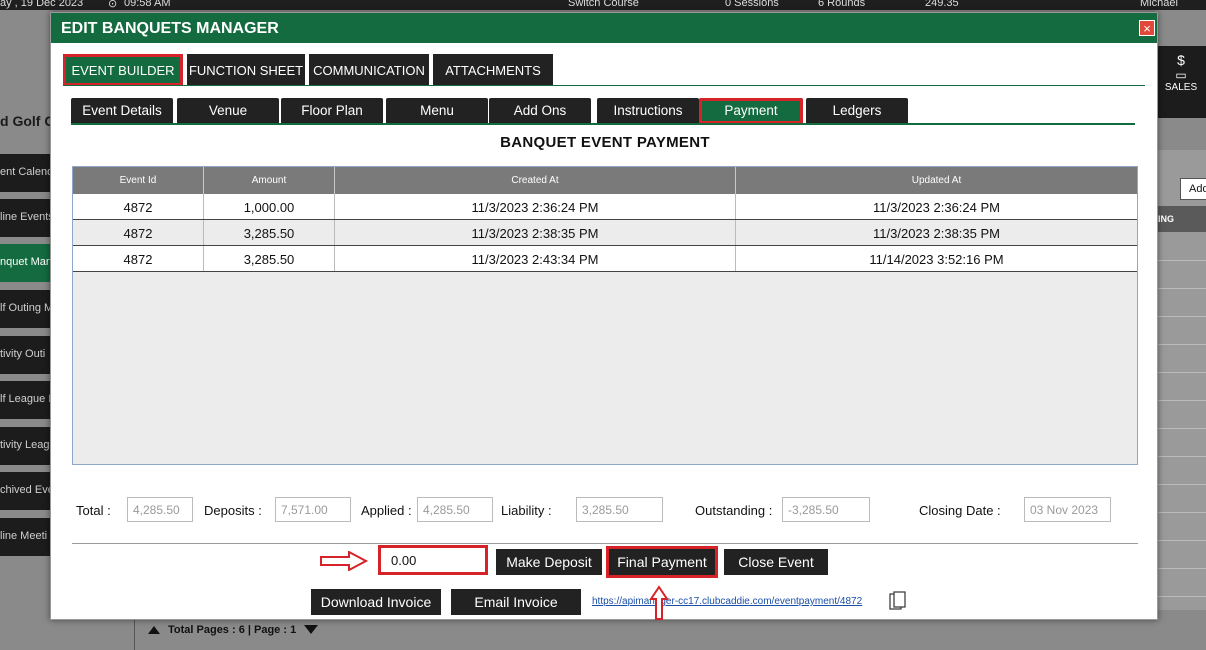  Describe the element at coordinates (535, 258) in the screenshot. I see `table-cell: 11/3/2023 2:43:34 PM` at that location.